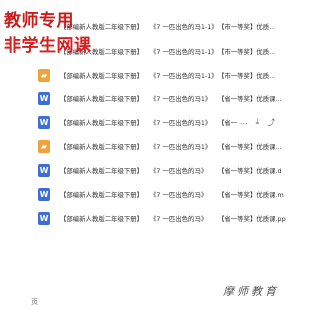 The height and width of the screenshot is (310, 320). I want to click on file-row: W 【部编新人教版二年级下册】 《7 一匹出色的马1》 【省一 ... ⤓ ⤴, so click(155, 122).